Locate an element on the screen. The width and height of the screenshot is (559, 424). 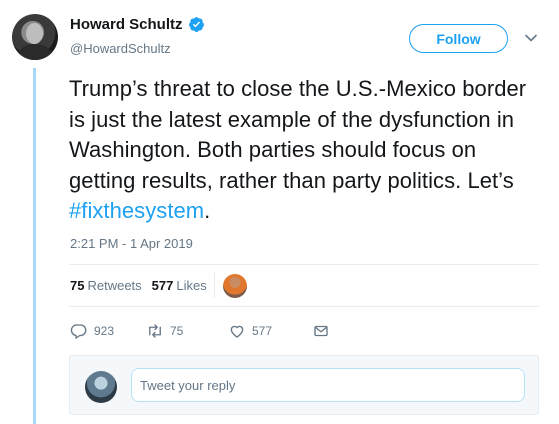
thread-line is located at coordinates (34, 246).